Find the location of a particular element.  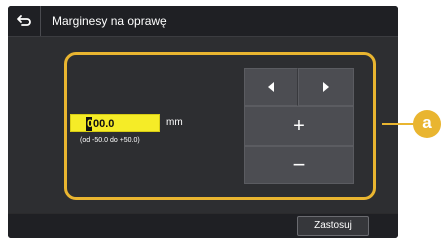

title-bar: Marginesy na oprawę is located at coordinates (203, 21).